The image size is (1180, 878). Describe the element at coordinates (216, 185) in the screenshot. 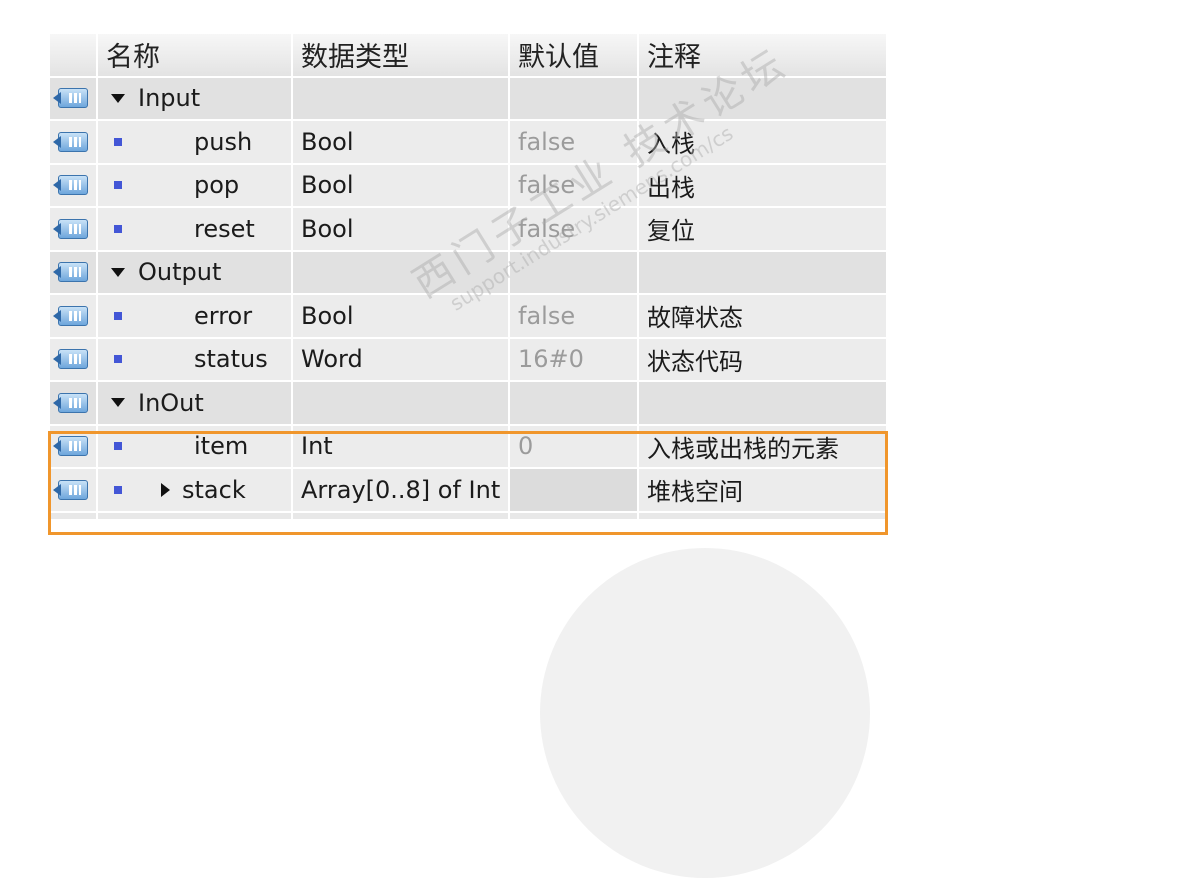

I see `param-name: pop` at that location.